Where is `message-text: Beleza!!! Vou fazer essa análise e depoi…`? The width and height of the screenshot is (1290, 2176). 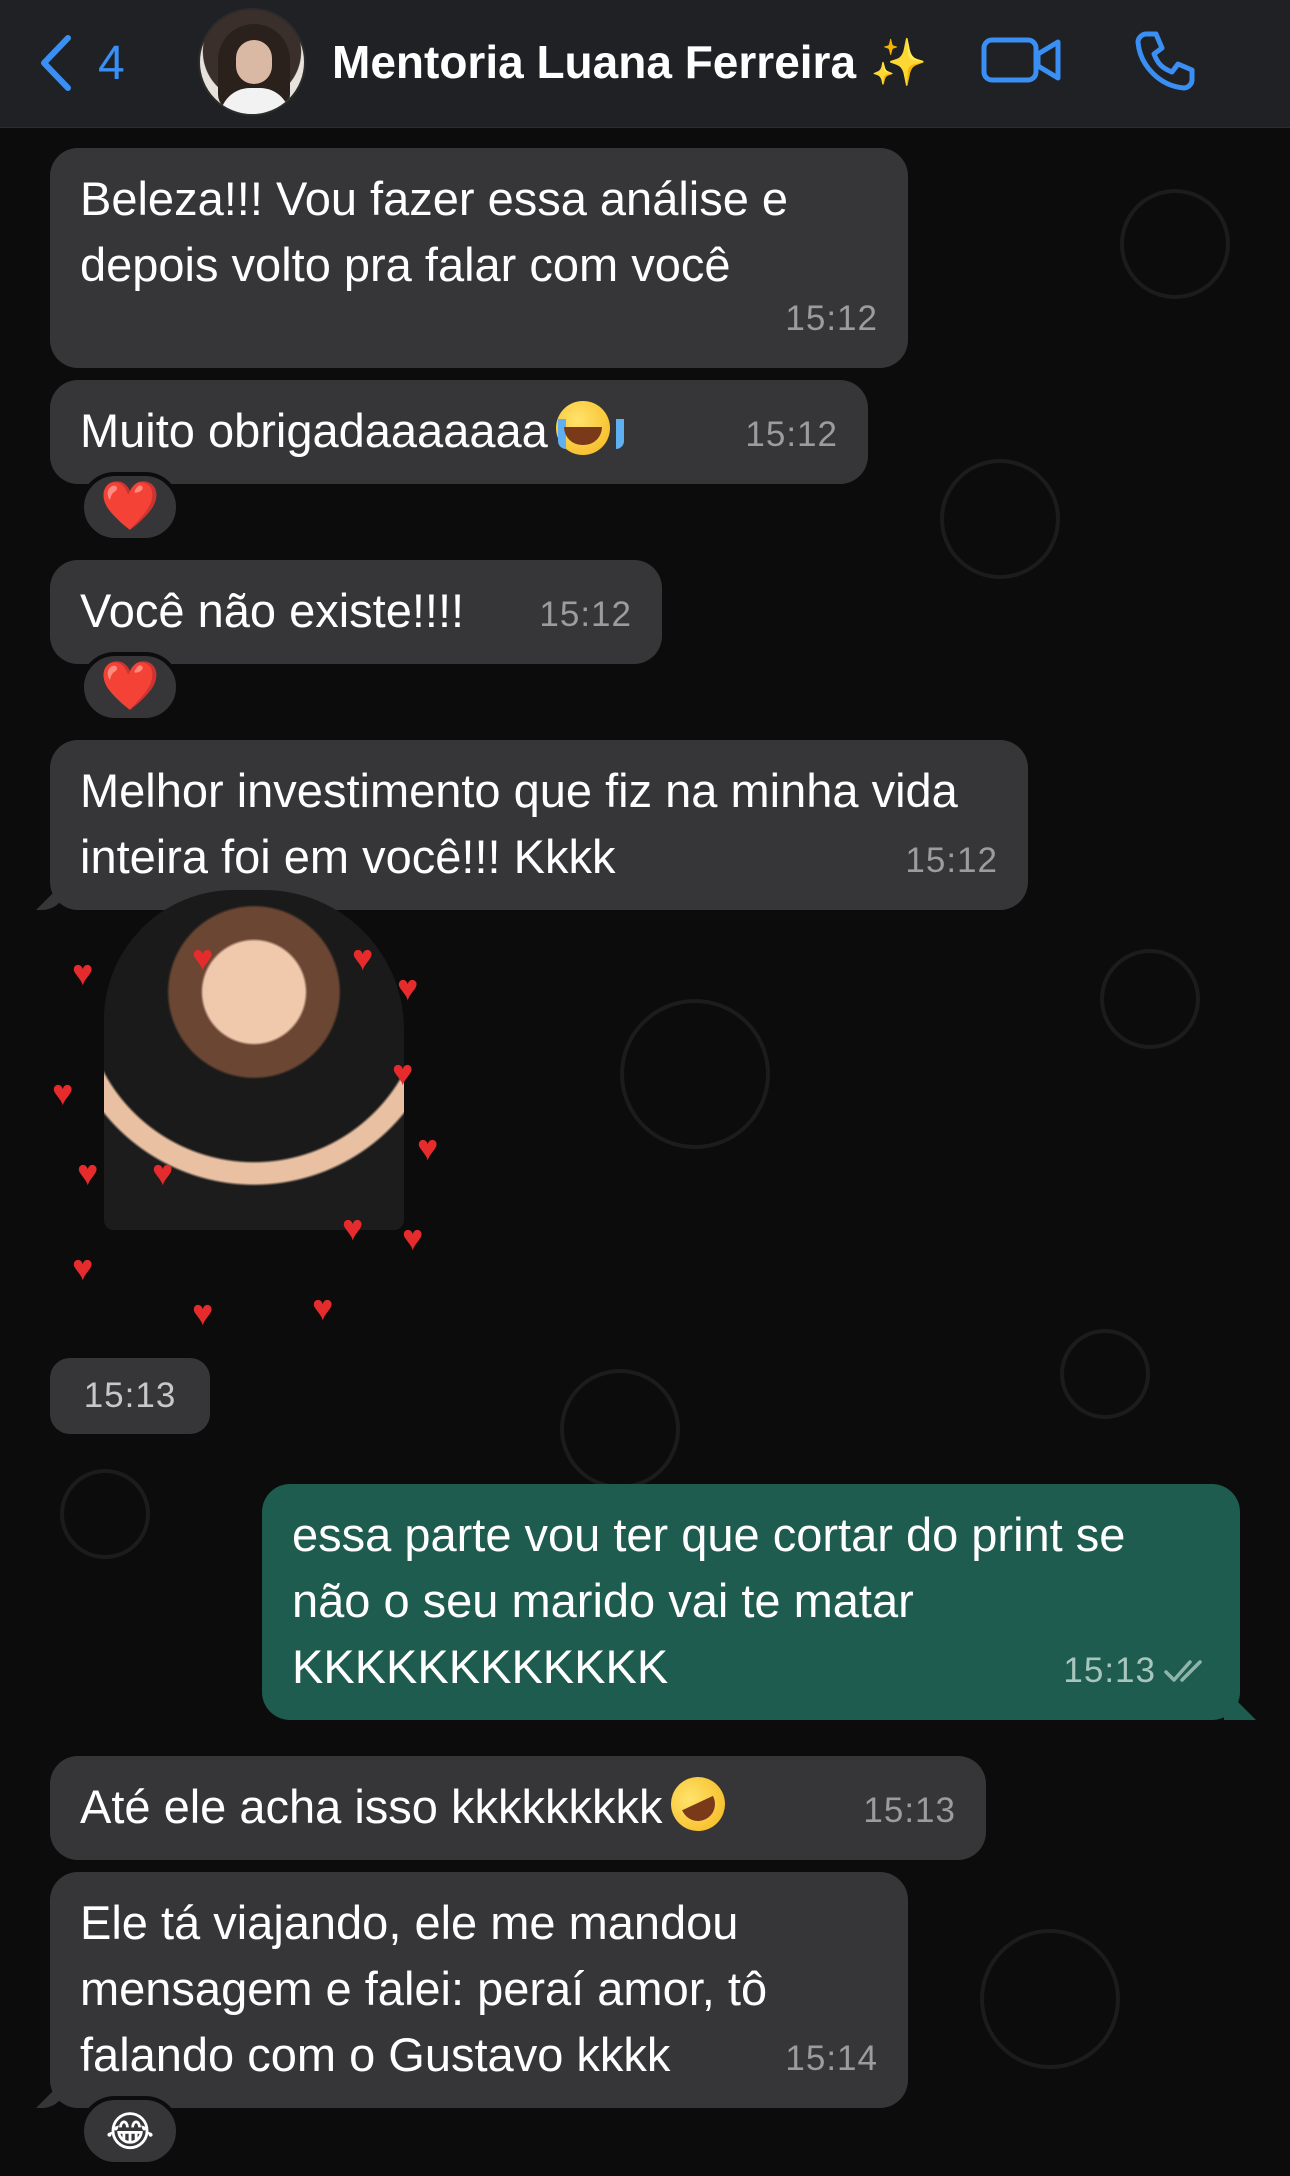 message-text: Beleza!!! Vou fazer essa análise e depoi… is located at coordinates (434, 231).